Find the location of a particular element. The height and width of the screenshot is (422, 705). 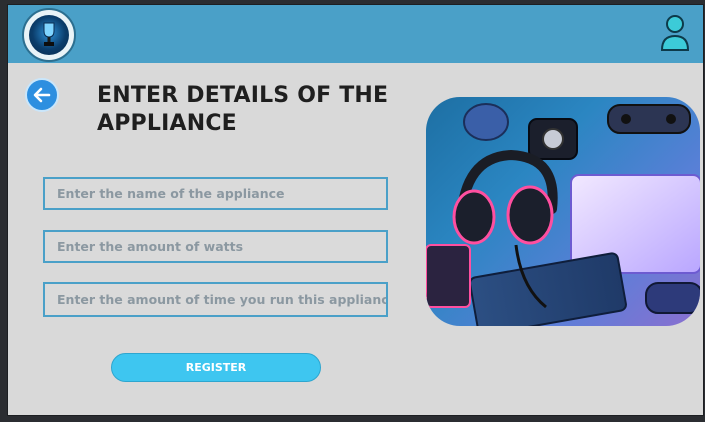

user-profile-icon is located at coordinates (675, 33).